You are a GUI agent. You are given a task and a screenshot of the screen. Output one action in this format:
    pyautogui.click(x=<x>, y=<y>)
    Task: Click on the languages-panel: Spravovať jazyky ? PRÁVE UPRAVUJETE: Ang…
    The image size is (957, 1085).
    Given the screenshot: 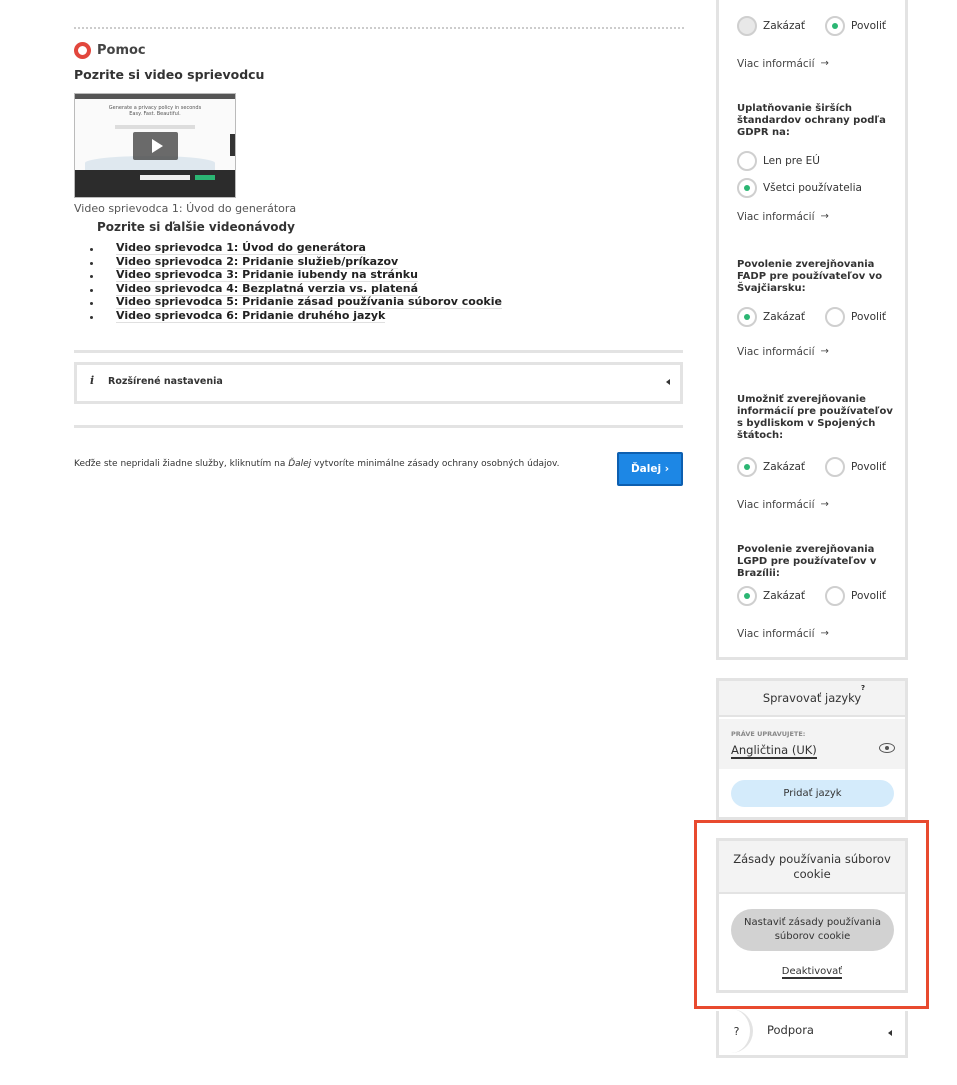 What is the action you would take?
    pyautogui.click(x=812, y=749)
    